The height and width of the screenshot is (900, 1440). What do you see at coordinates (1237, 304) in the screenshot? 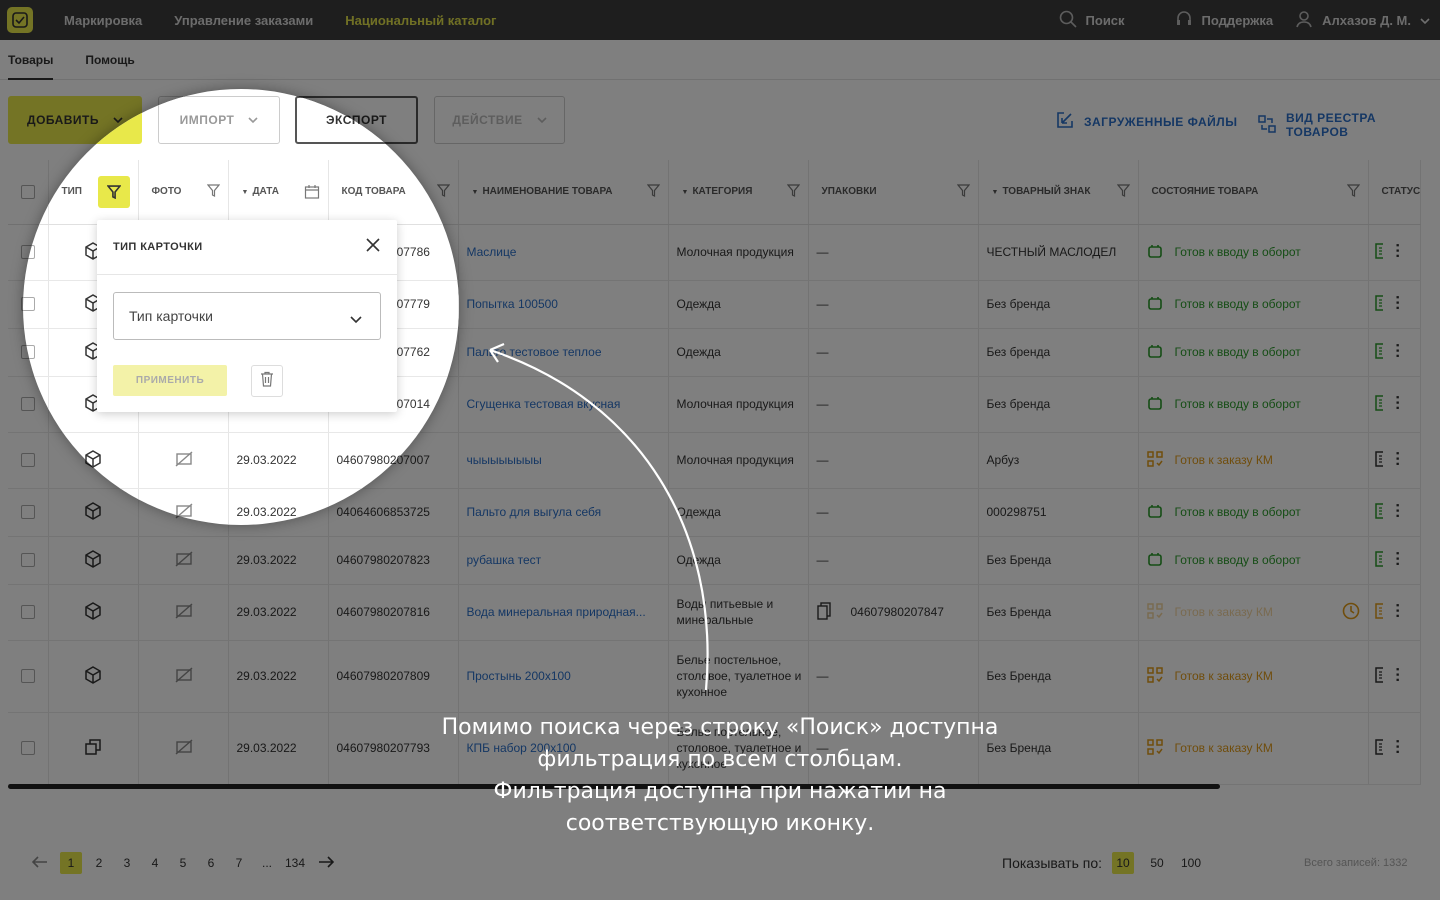
I see `state-label: Готов к вводу в оборот` at bounding box center [1237, 304].